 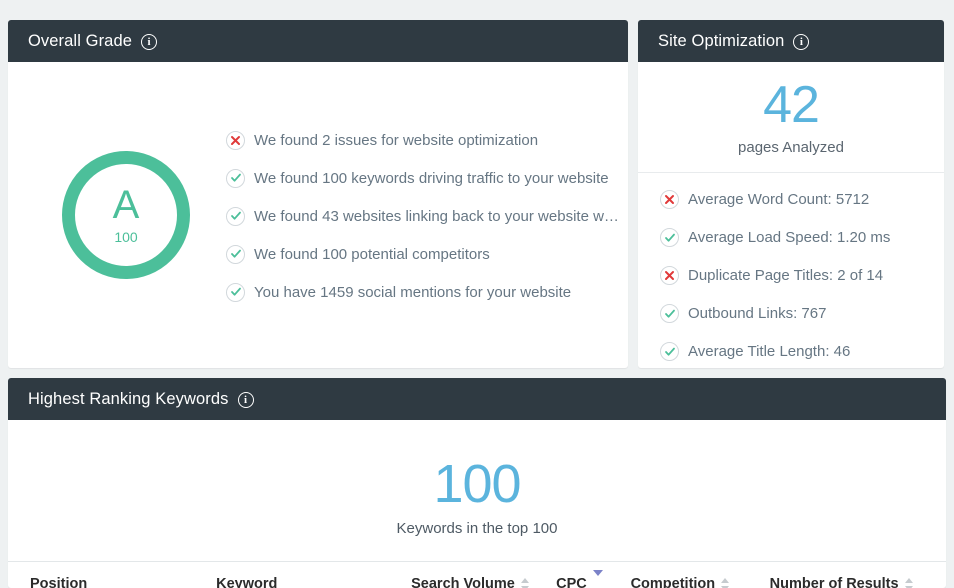 What do you see at coordinates (789, 237) in the screenshot?
I see `list-item-label: Average Load Speed: 1.20 ms` at bounding box center [789, 237].